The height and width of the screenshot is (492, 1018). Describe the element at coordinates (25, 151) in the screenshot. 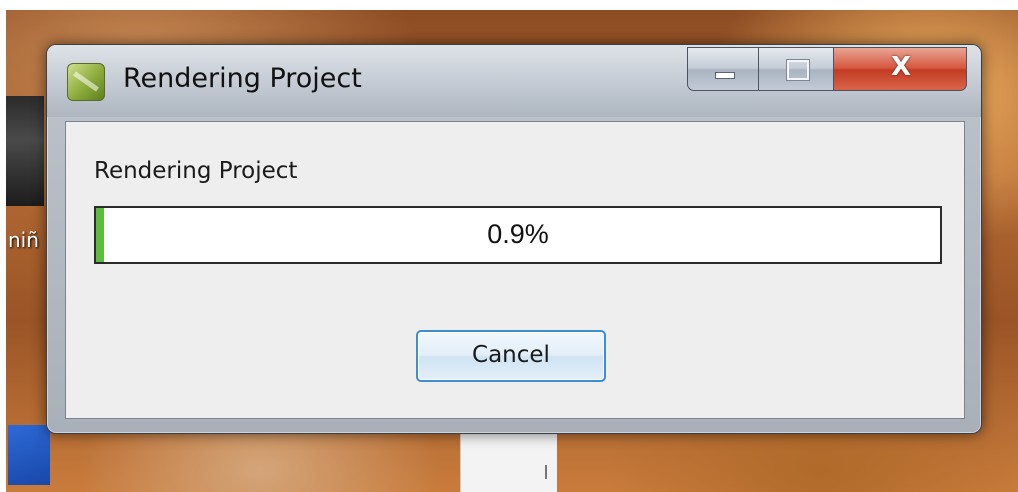

I see `desktop-icon-image` at that location.